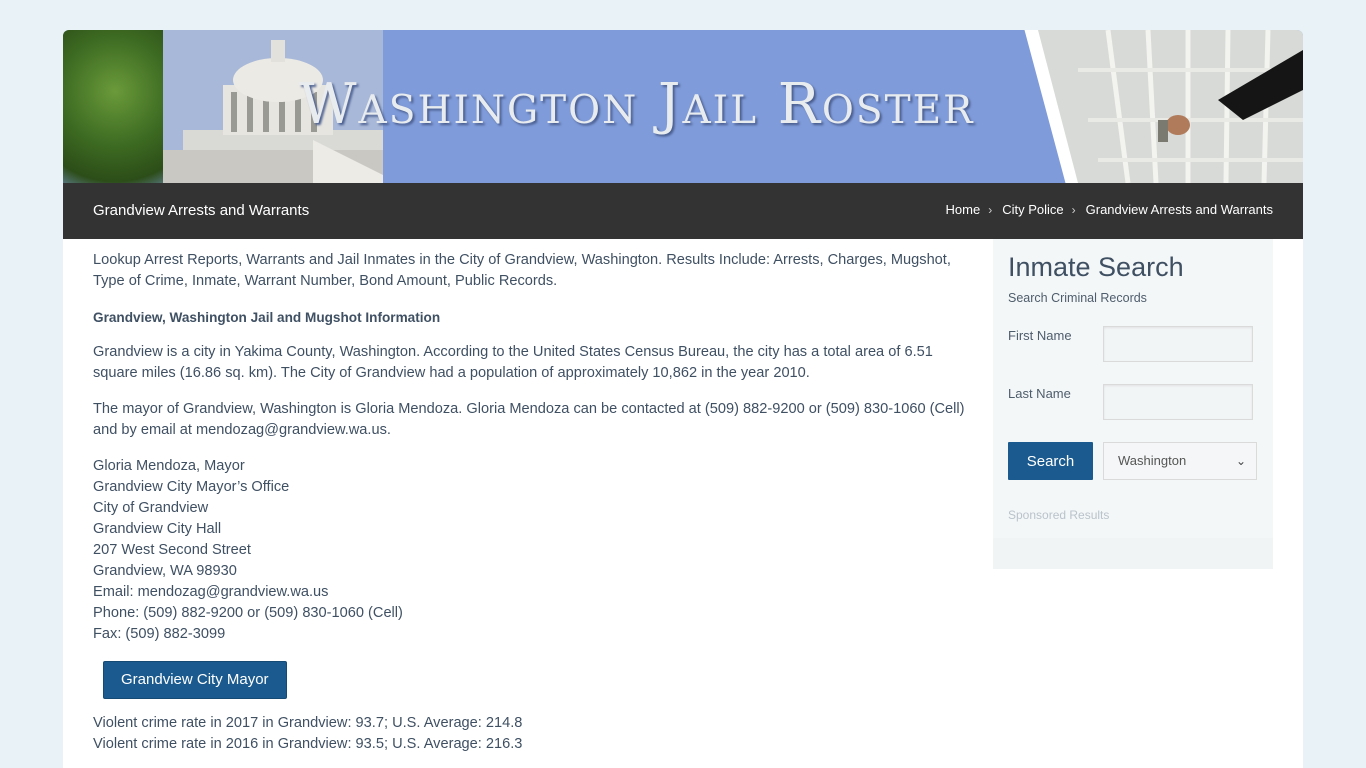  What do you see at coordinates (1059, 515) in the screenshot?
I see `sponsored-results-label: Sponsored Results` at bounding box center [1059, 515].